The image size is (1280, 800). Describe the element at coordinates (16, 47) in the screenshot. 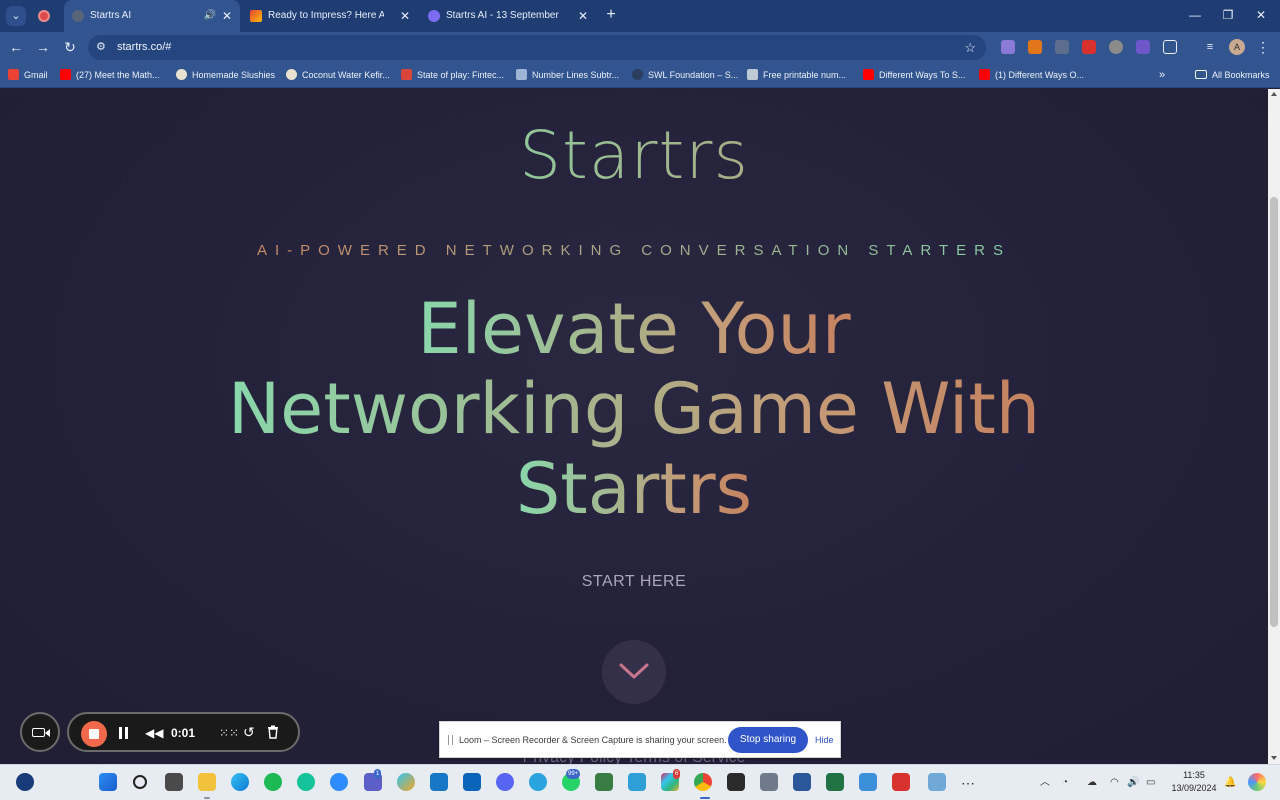

I see `back-button: ←` at that location.